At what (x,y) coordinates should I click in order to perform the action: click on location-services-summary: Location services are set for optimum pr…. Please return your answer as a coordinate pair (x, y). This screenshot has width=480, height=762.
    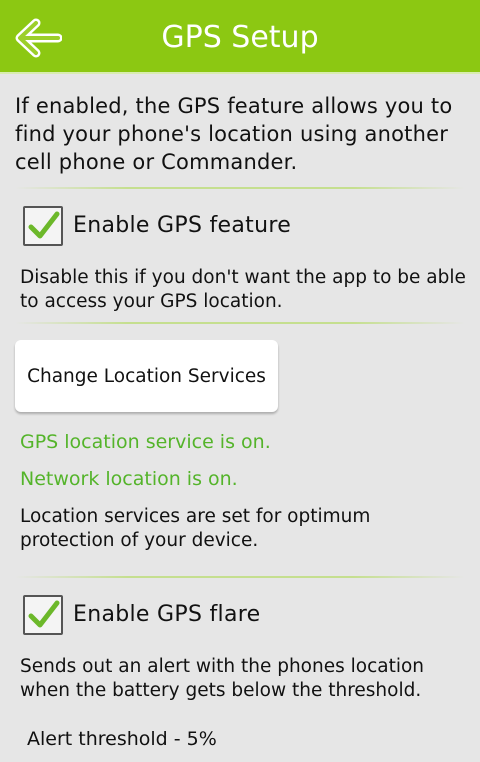
    Looking at the image, I should click on (195, 528).